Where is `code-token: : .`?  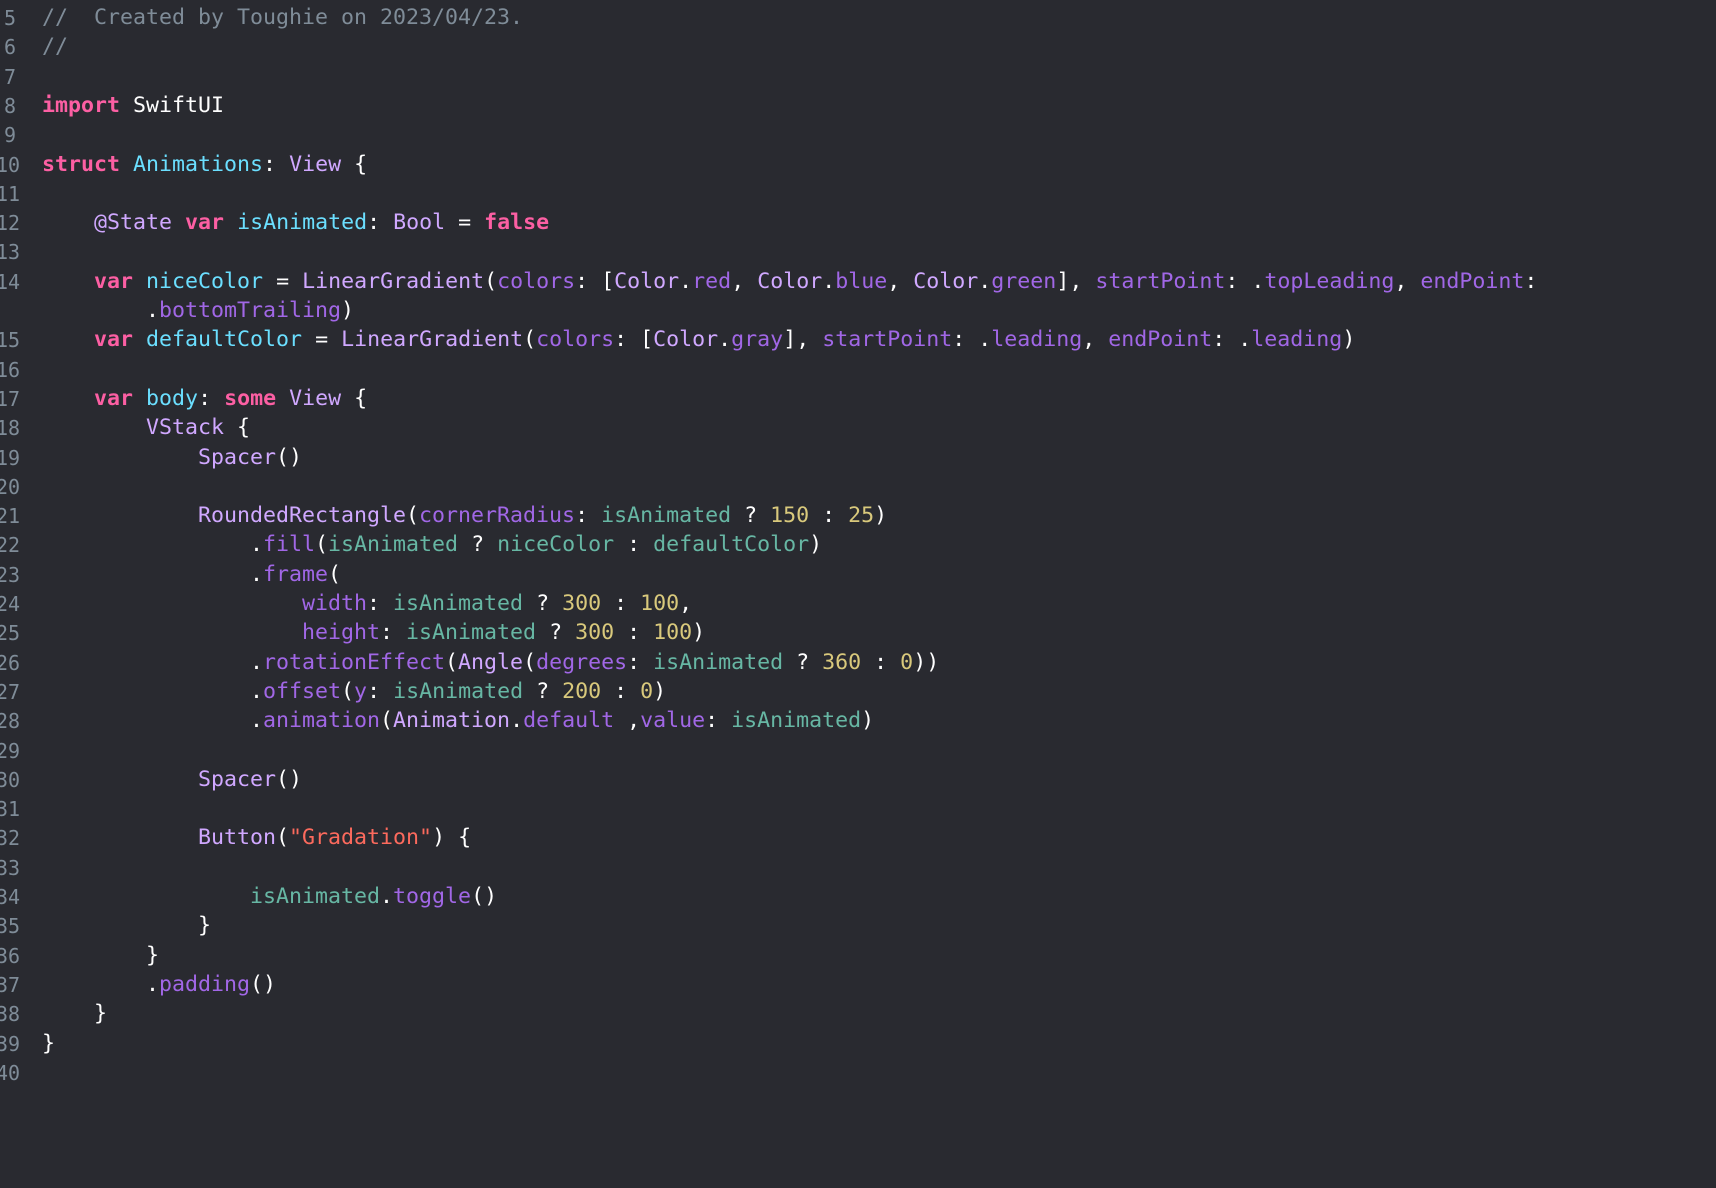 code-token: : . is located at coordinates (1245, 281).